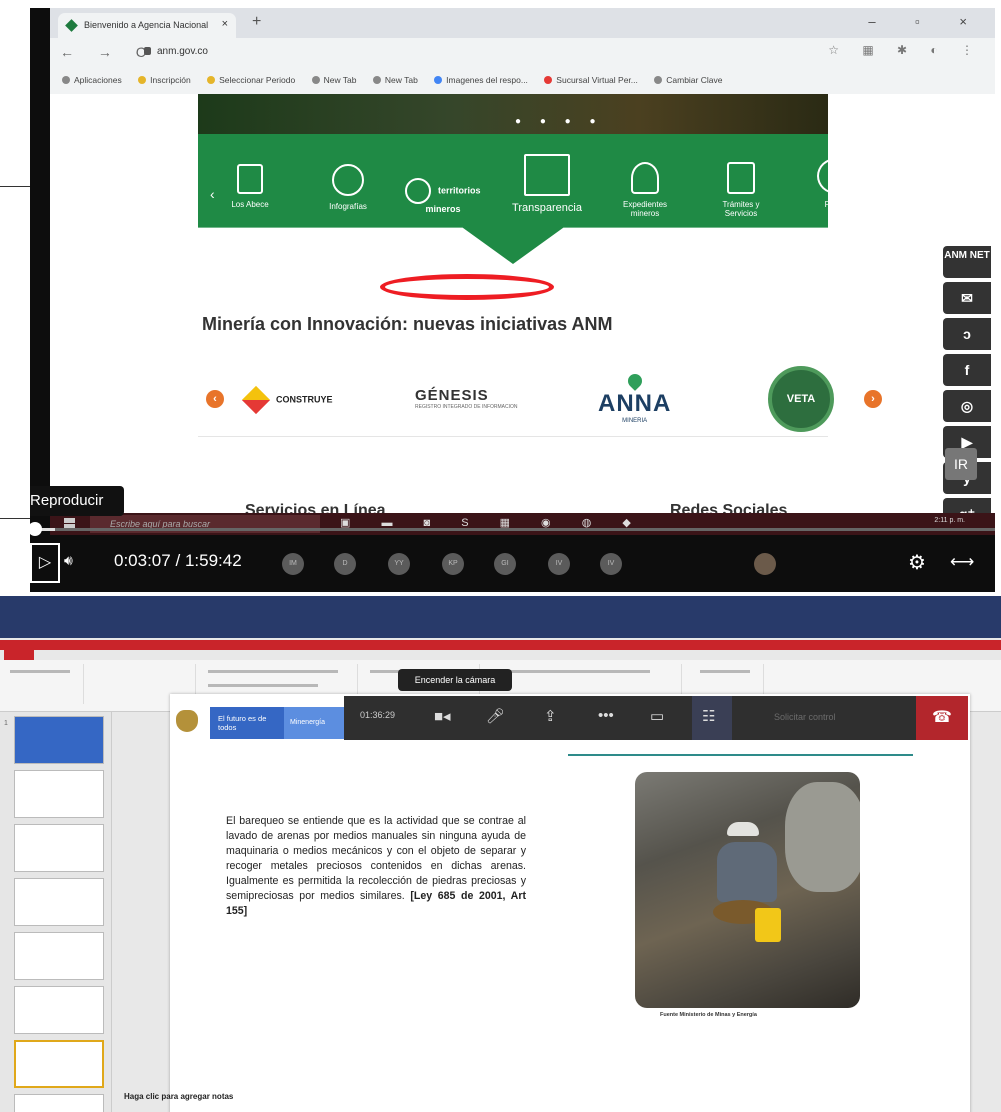 This screenshot has height=1112, width=1001. Describe the element at coordinates (513, 436) in the screenshot. I see `divider` at that location.